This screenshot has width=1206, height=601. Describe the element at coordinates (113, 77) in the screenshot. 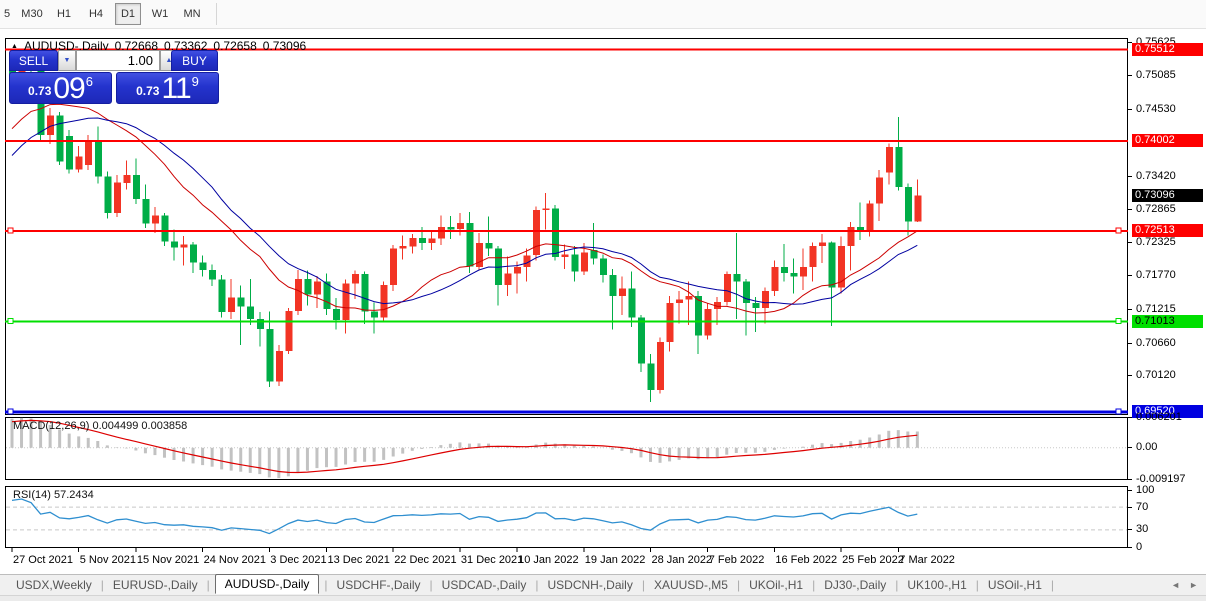

I see `one-click-trading-panel: SELL ▼ ▲ BUY 0.73096 0.73119` at that location.